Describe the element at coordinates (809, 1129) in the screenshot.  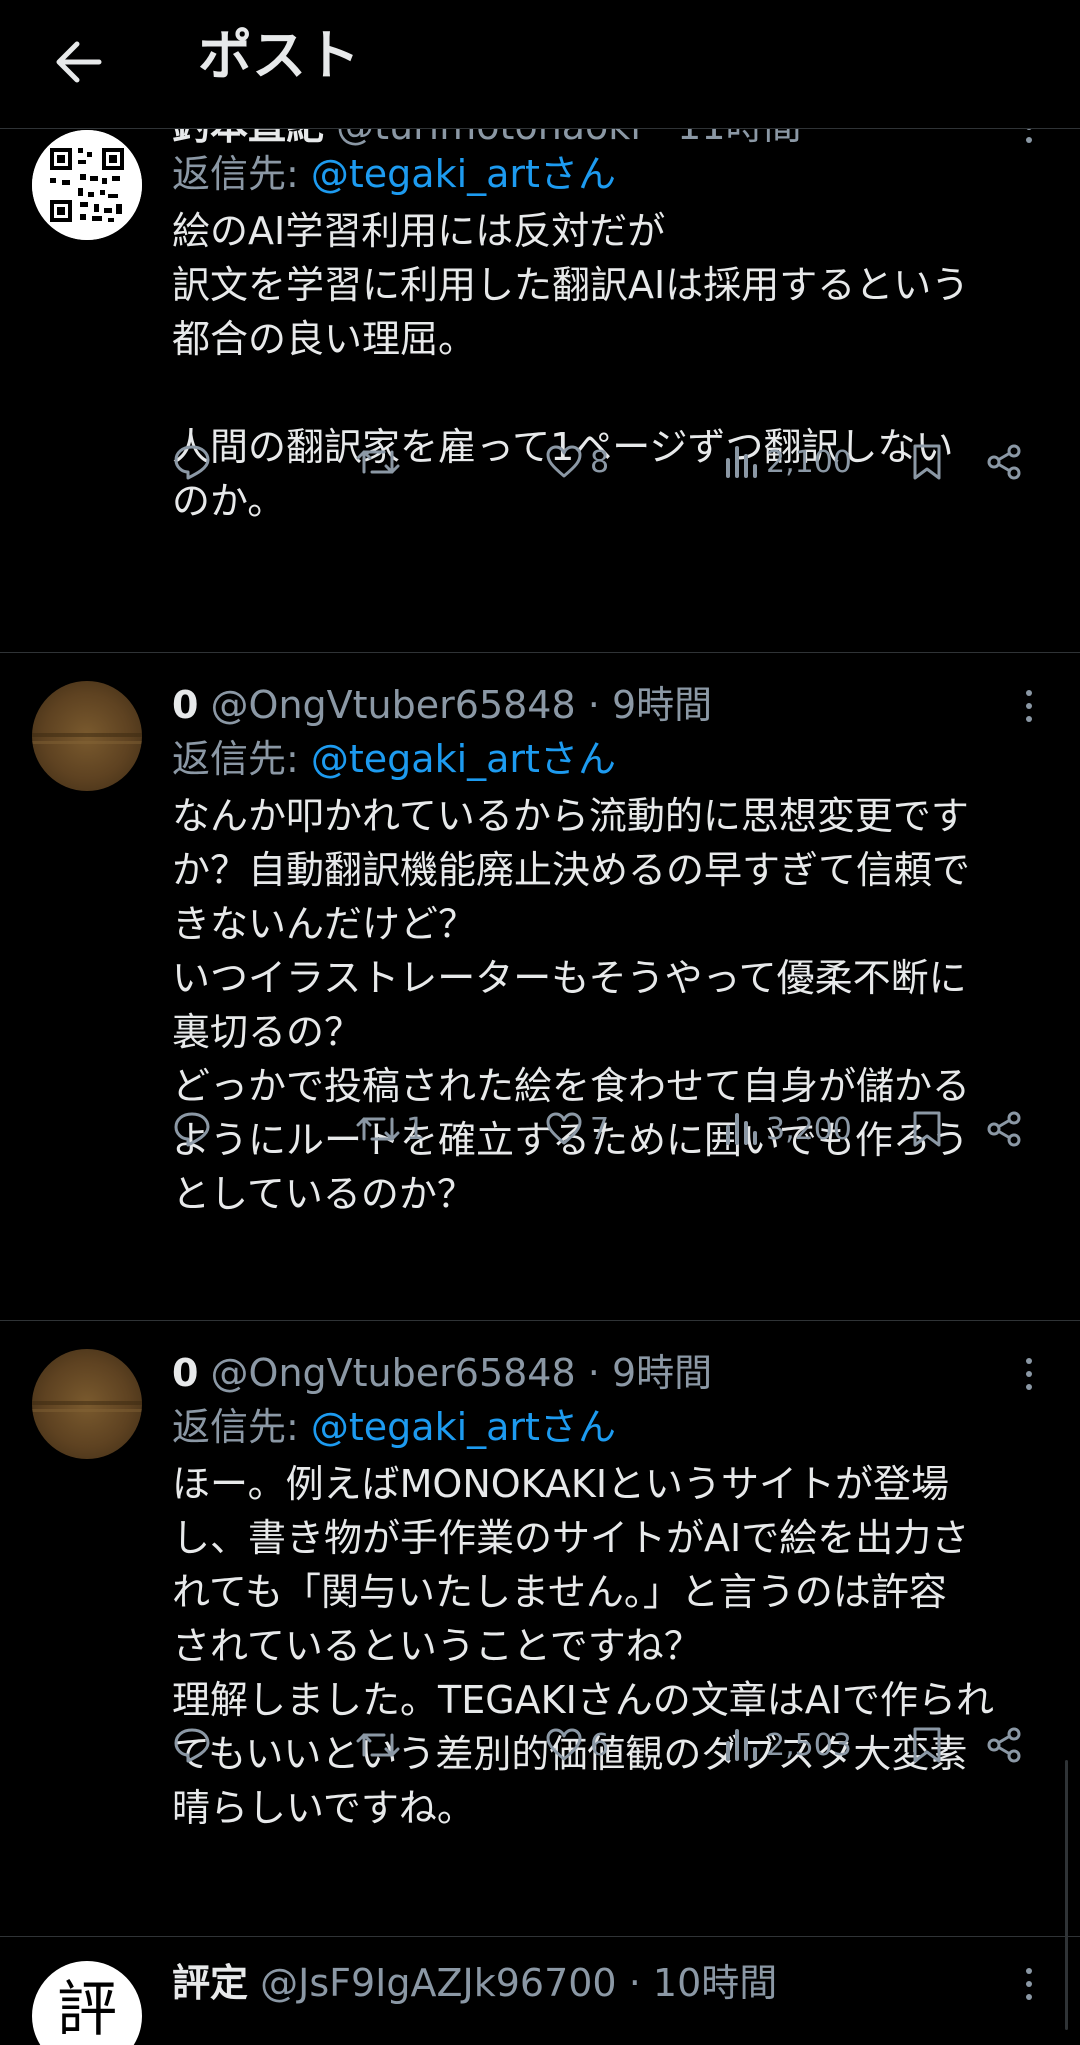
I see `view-count: 3,200` at that location.